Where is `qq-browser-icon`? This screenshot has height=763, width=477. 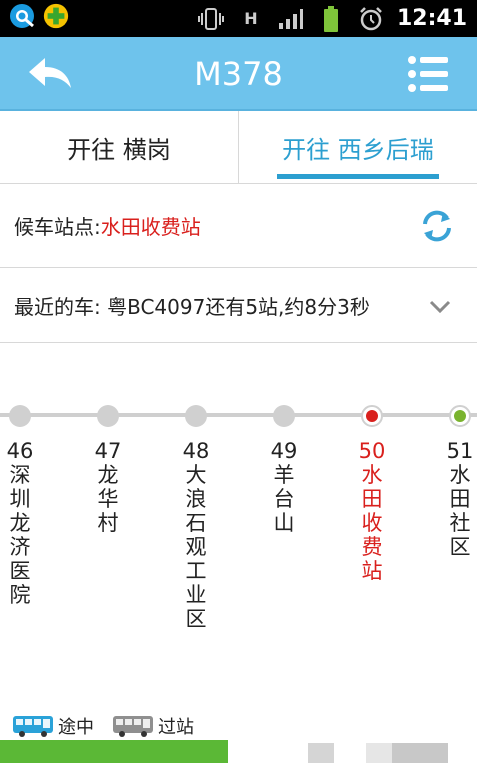
qq-browser-icon is located at coordinates (22, 16).